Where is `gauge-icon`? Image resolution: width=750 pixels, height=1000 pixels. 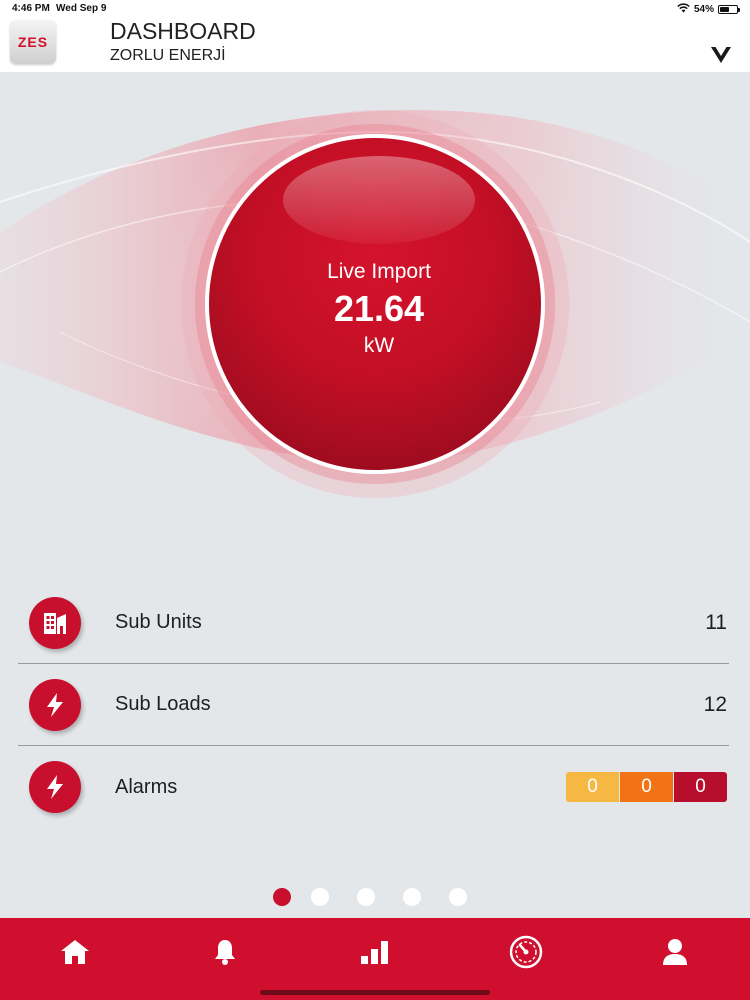 gauge-icon is located at coordinates (526, 952).